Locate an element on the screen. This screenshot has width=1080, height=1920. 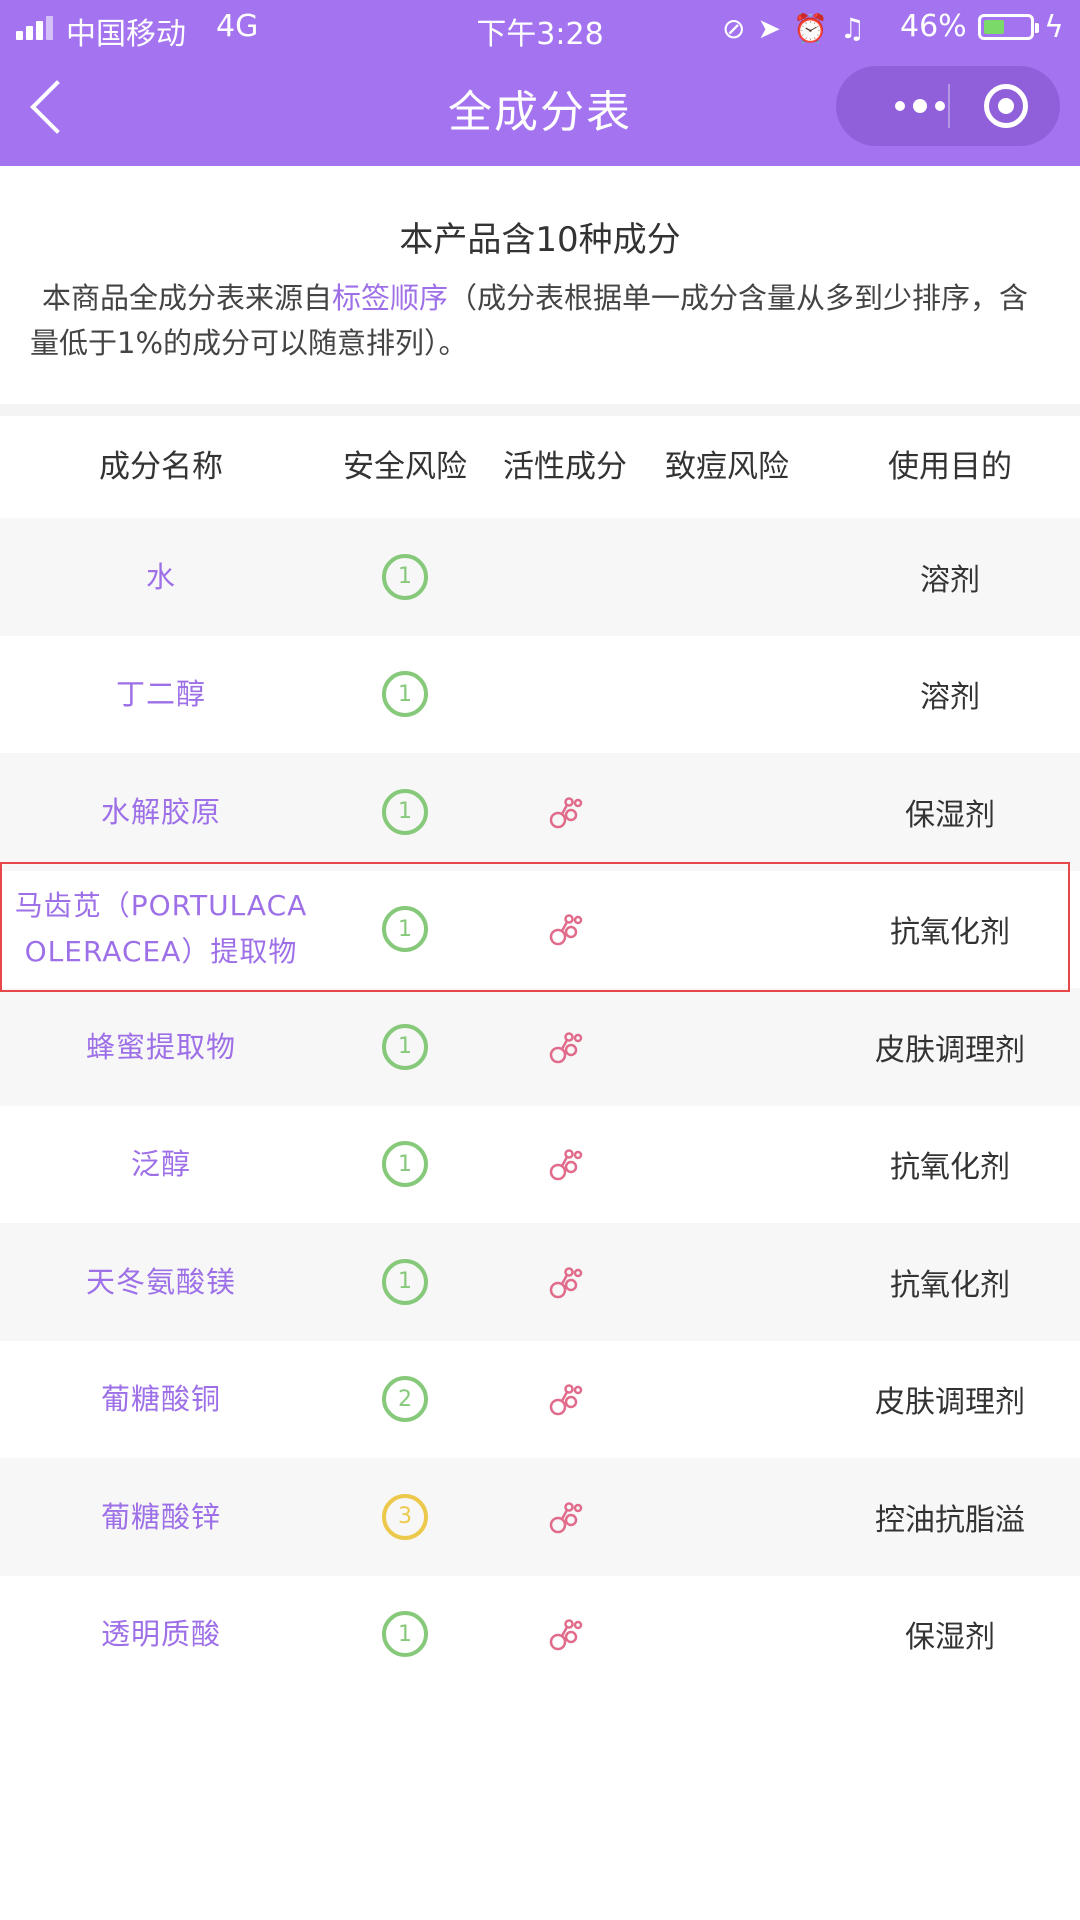
more-dots-icon is located at coordinates (920, 106).